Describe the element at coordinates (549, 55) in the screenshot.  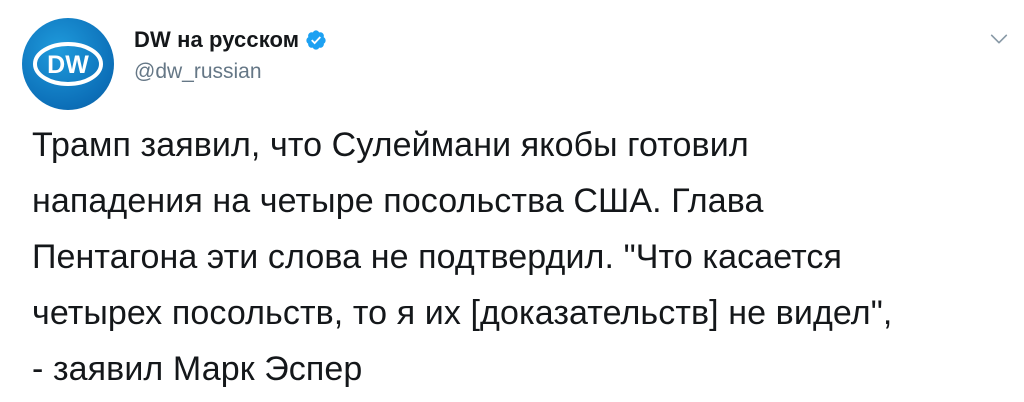
I see `tweet-header: DW на русском @dw_russian` at that location.